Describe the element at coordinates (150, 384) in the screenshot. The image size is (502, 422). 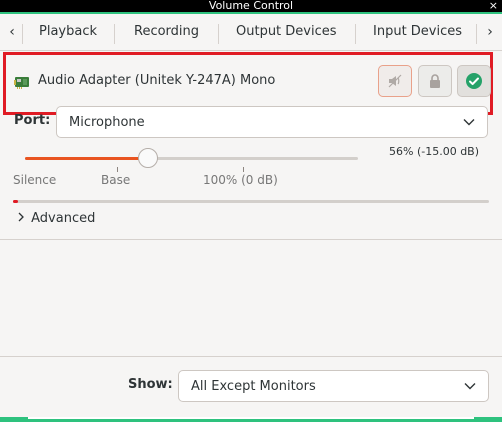
I see `show-label: Show:` at that location.